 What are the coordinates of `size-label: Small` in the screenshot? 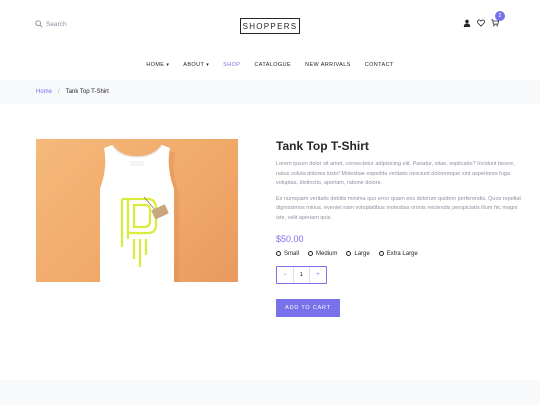 It's located at (292, 253).